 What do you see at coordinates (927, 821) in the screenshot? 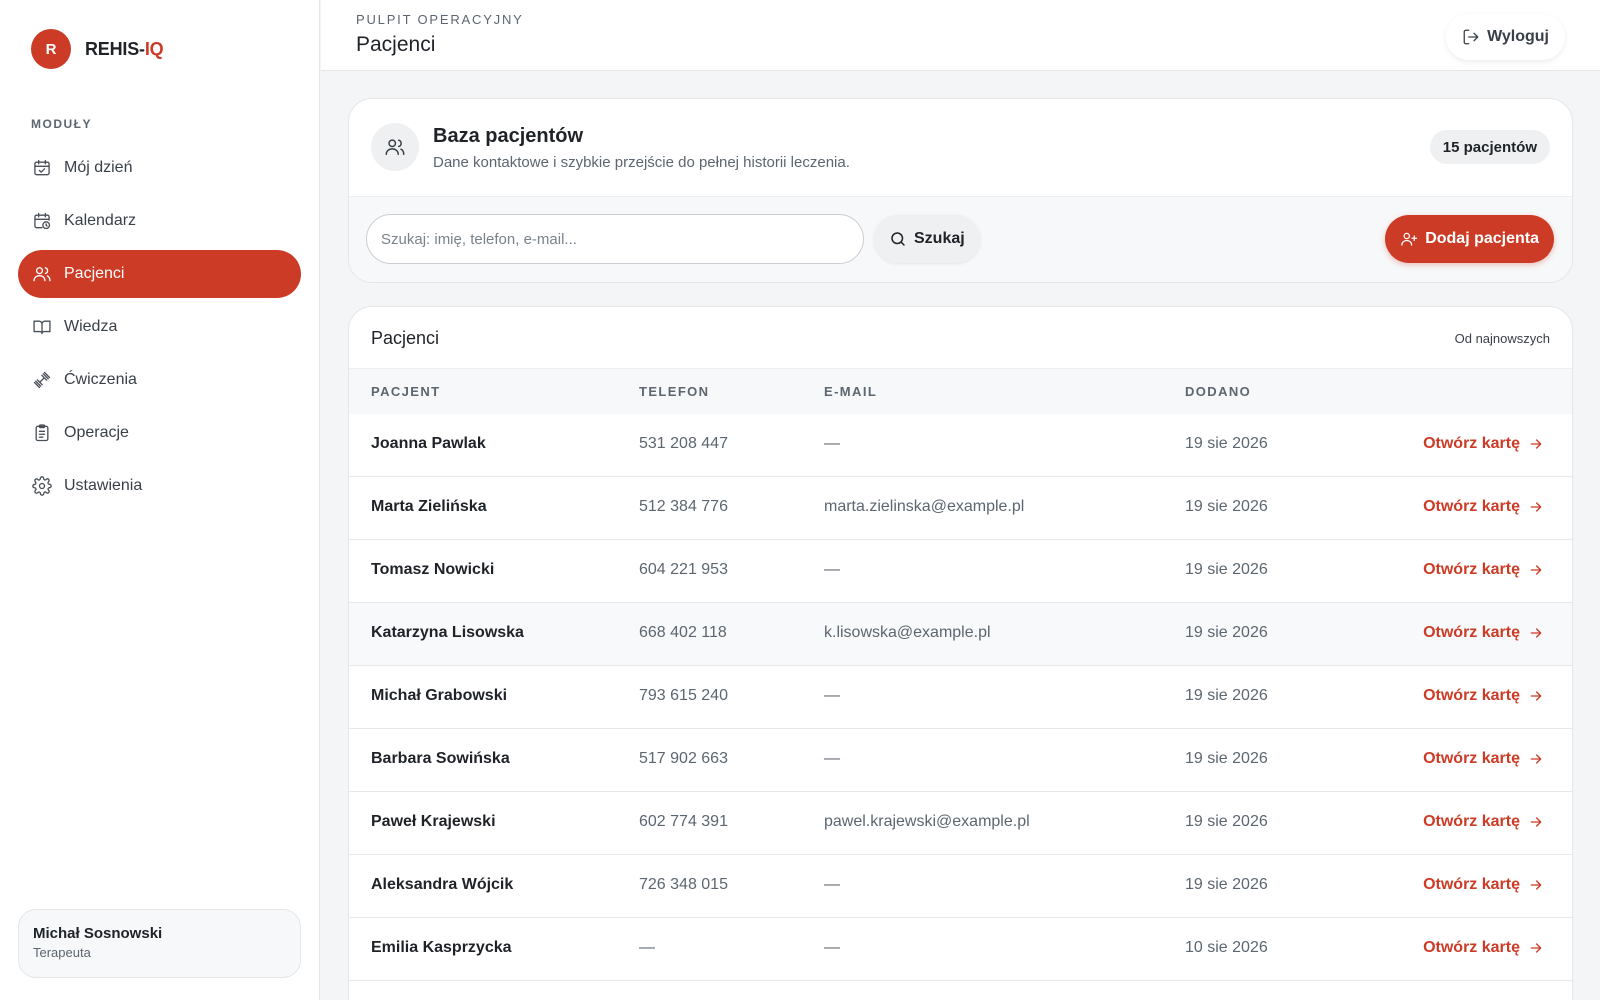
I see `patient-email: pawel.krajewski@example.pl` at bounding box center [927, 821].